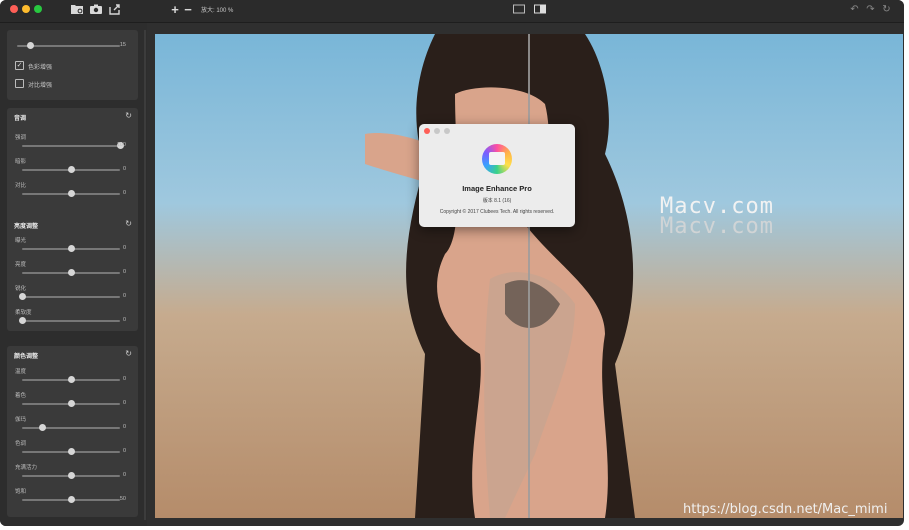 The height and width of the screenshot is (530, 909). What do you see at coordinates (145, 275) in the screenshot?
I see `sidebar-scrollbar` at bounding box center [145, 275].